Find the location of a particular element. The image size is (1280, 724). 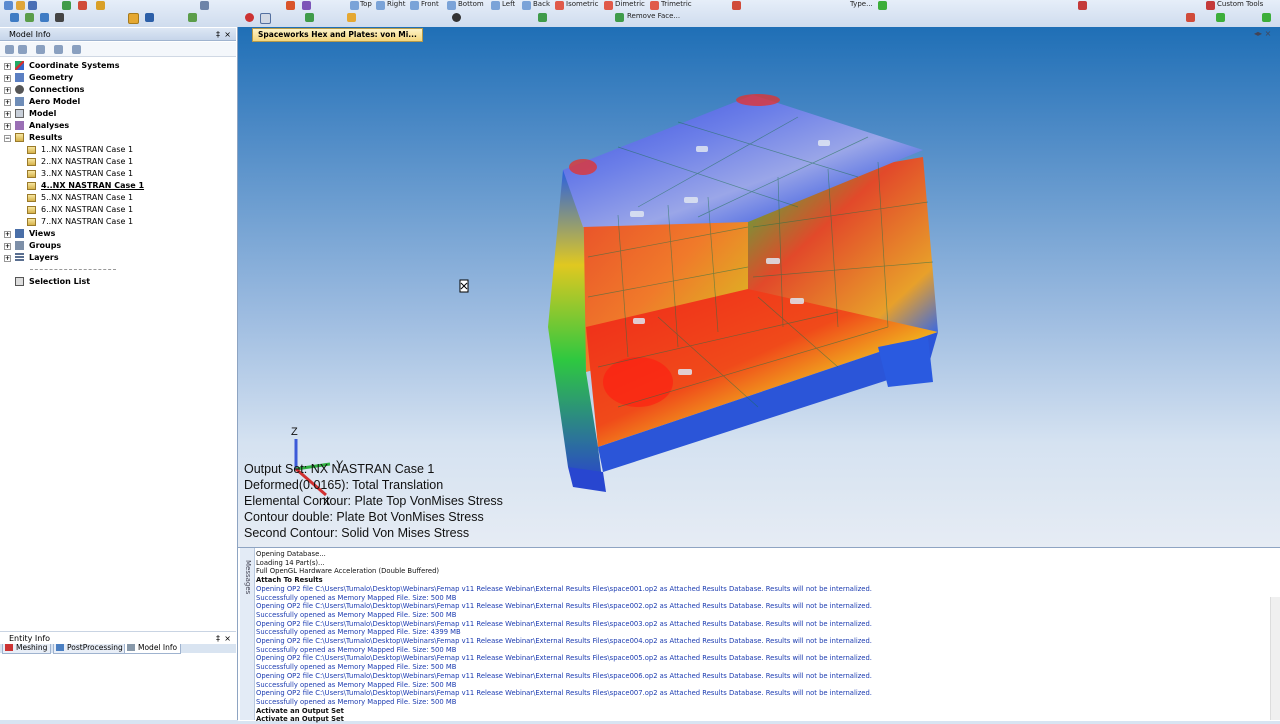

result-label: 4..NX NASTRAN Case 1 is located at coordinates (93, 185).